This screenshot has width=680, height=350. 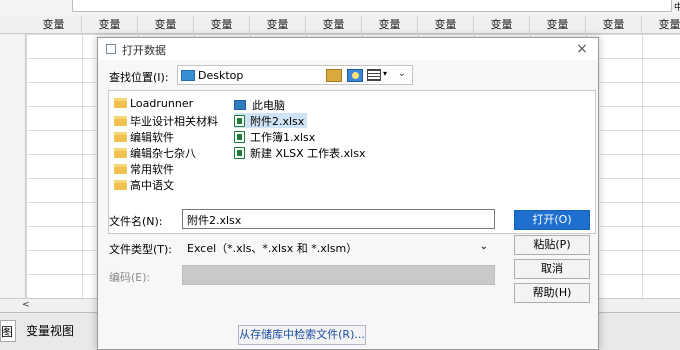 I want to click on desktop-icon, so click(x=188, y=75).